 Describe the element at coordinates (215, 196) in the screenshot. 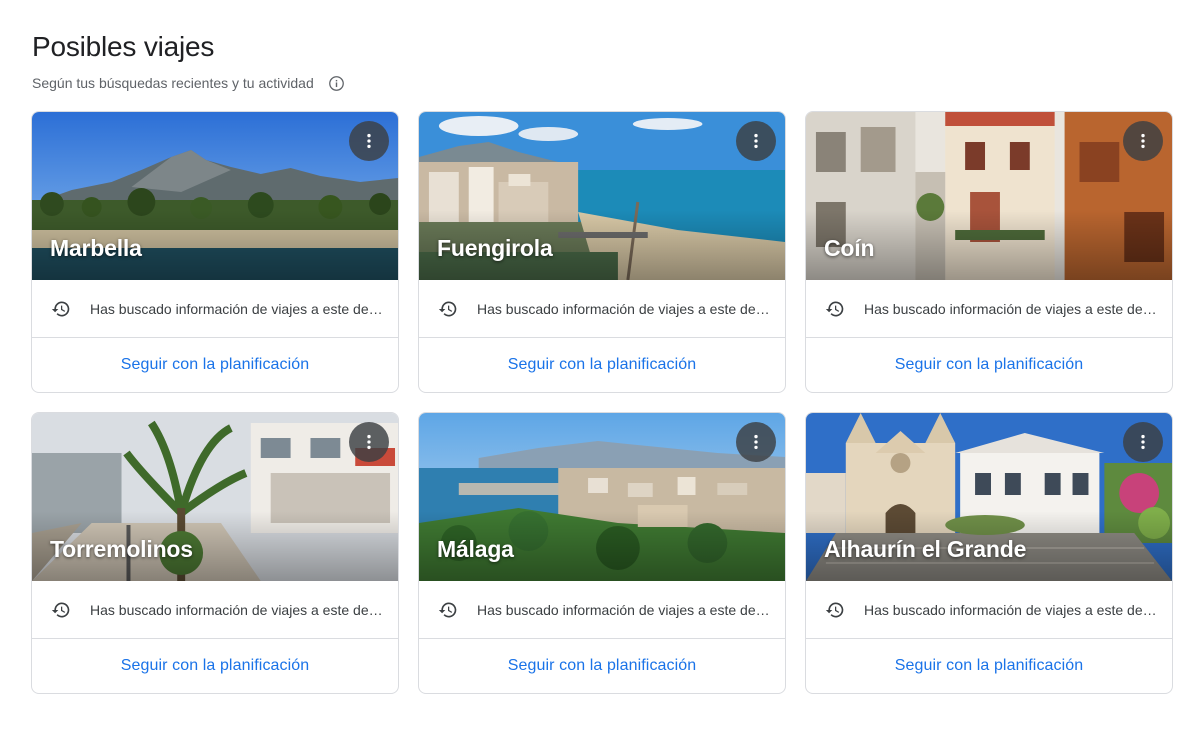

I see `destination-photo: Marbella` at that location.